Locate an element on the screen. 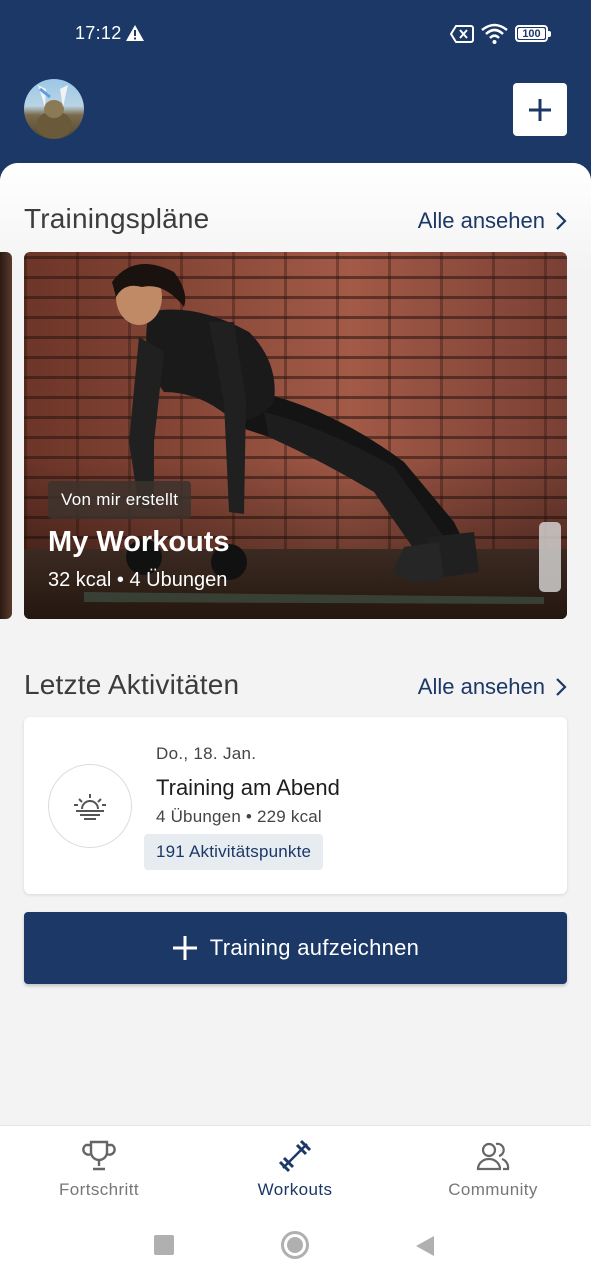  activity-title: Training am Abend is located at coordinates (248, 787).